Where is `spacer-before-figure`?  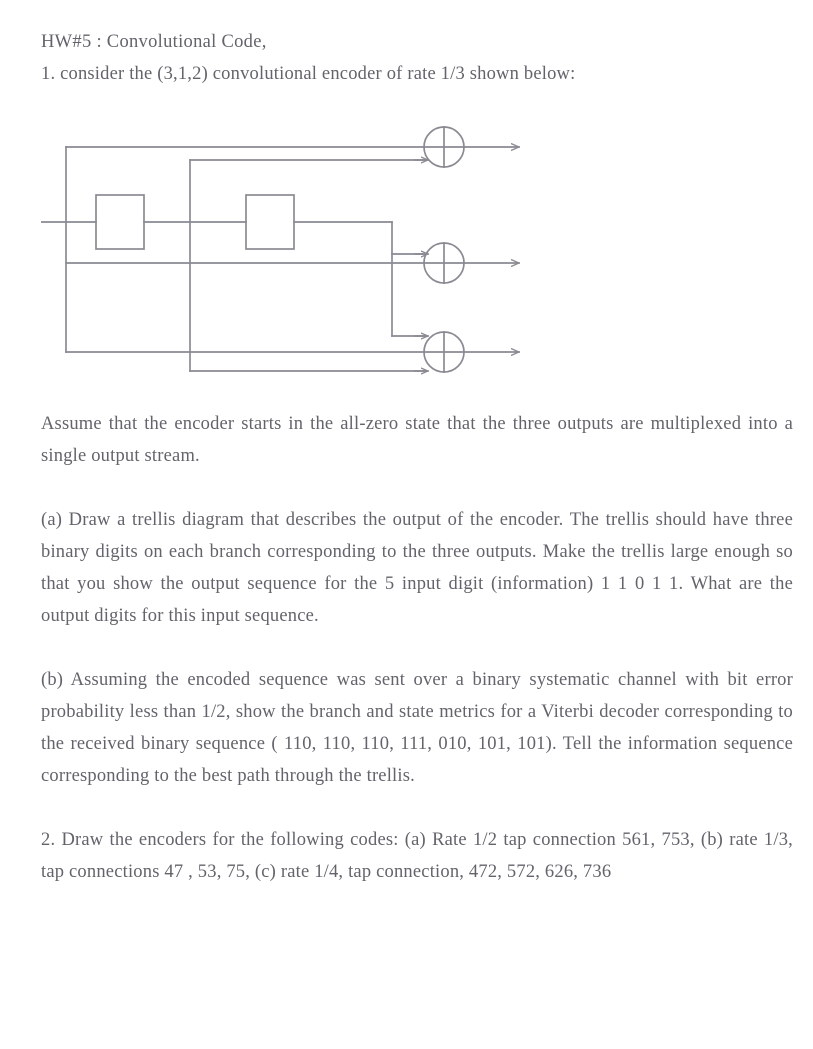
spacer-before-figure is located at coordinates (417, 105).